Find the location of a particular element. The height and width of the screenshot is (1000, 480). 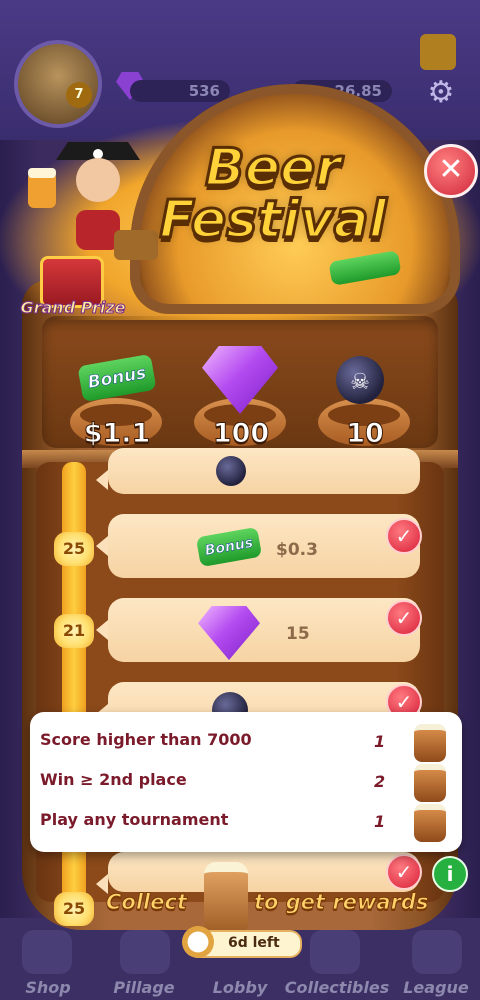

league-icon is located at coordinates (437, 952).